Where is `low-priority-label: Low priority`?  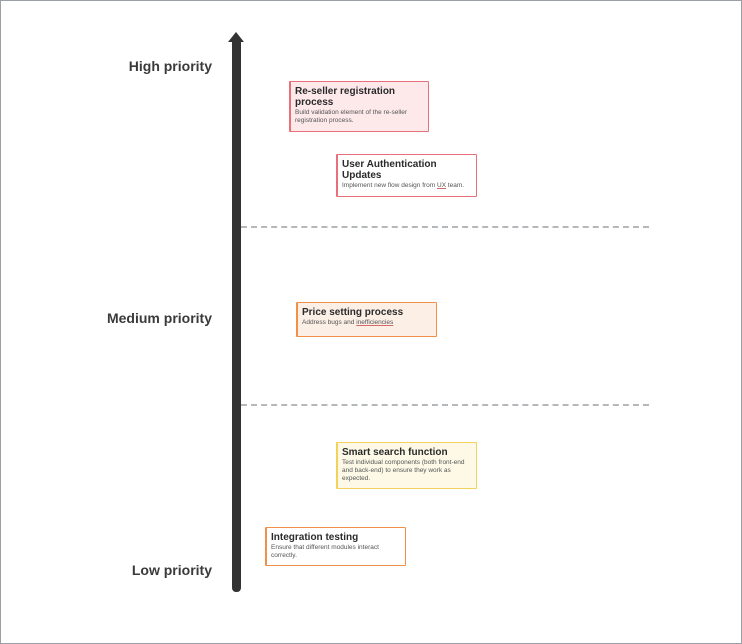
low-priority-label: Low priority is located at coordinates (171, 570).